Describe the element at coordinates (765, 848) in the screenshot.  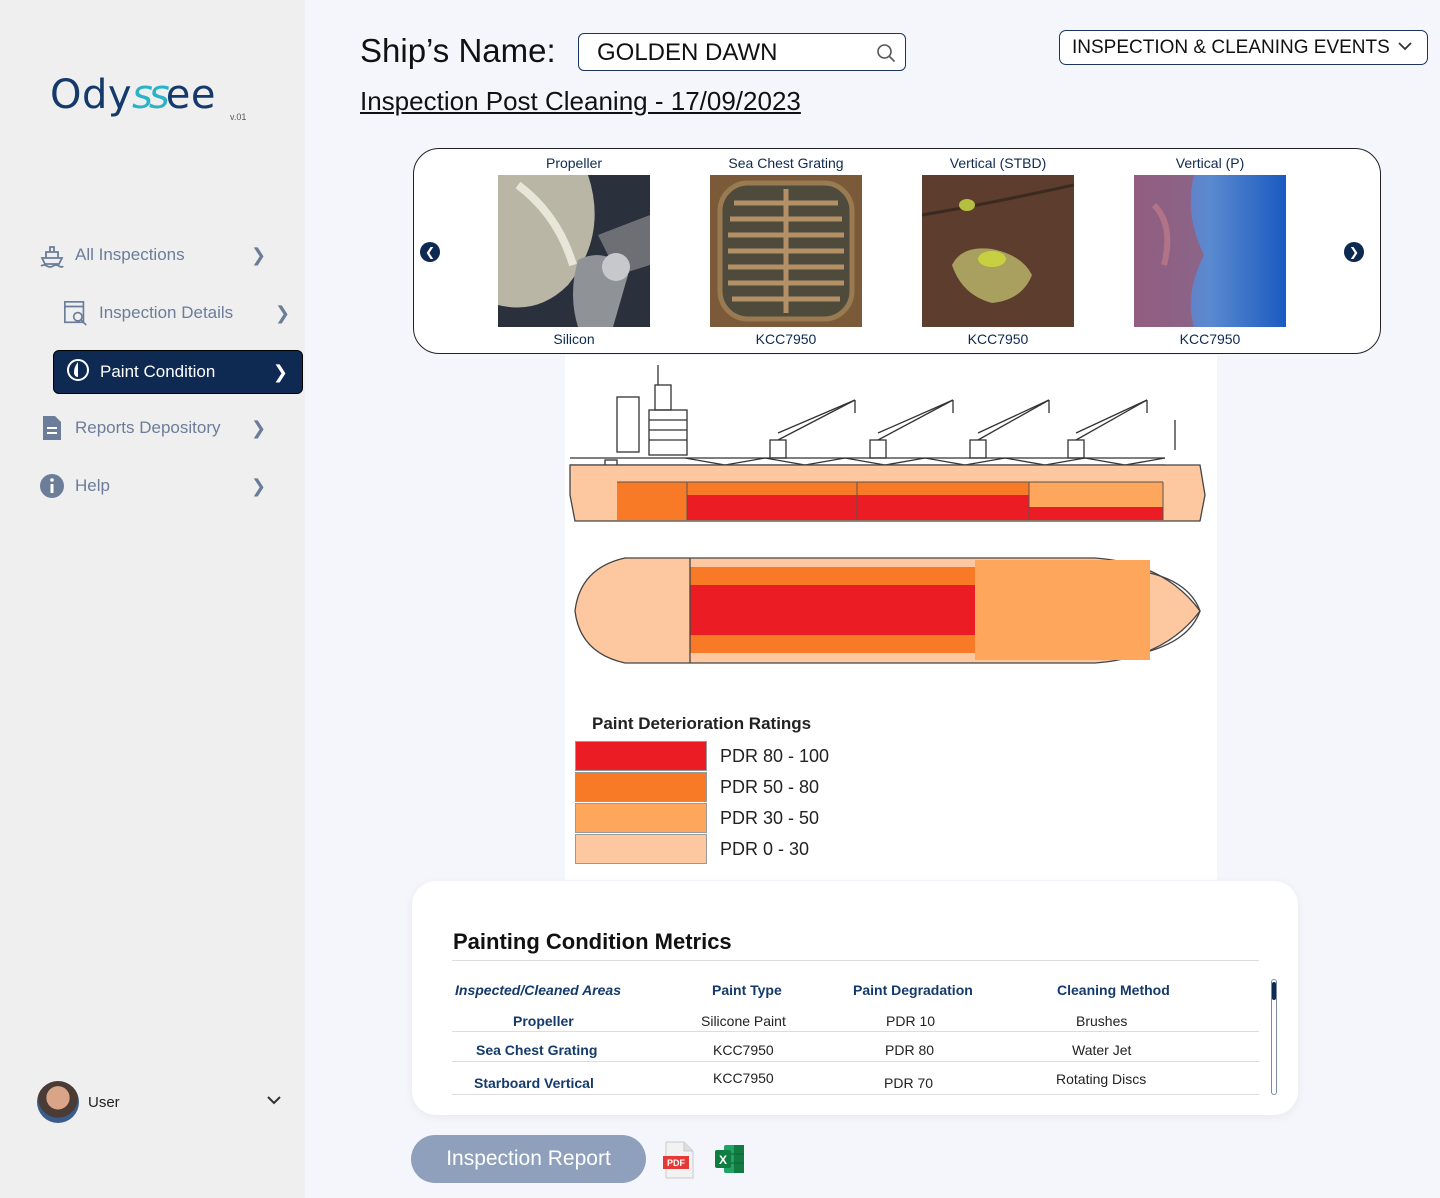
I see `legend-label: PDR 0 - 30` at that location.